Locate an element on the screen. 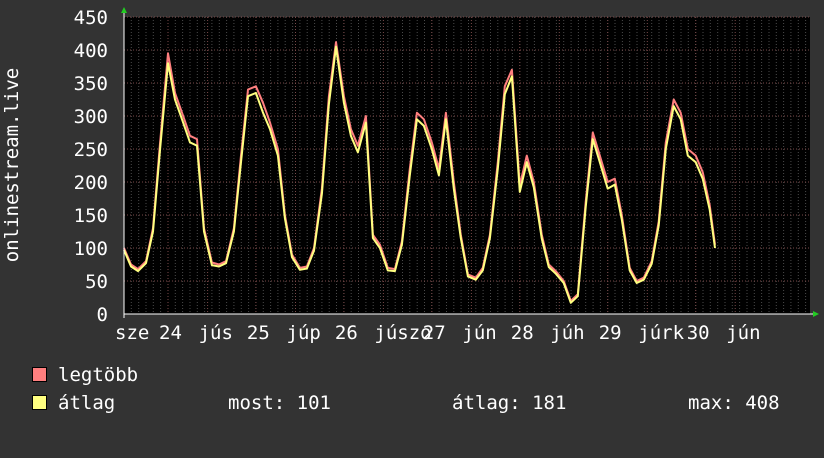 The width and height of the screenshot is (824, 458). legend-swatch-legtobb is located at coordinates (39, 374).